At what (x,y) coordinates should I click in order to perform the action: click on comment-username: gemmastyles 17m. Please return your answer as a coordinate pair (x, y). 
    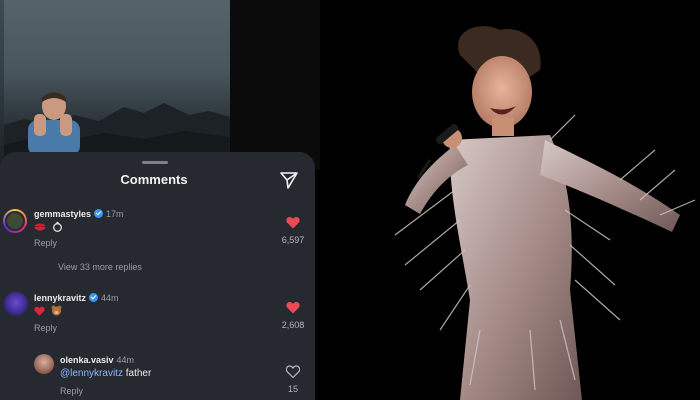
    Looking at the image, I should click on (79, 214).